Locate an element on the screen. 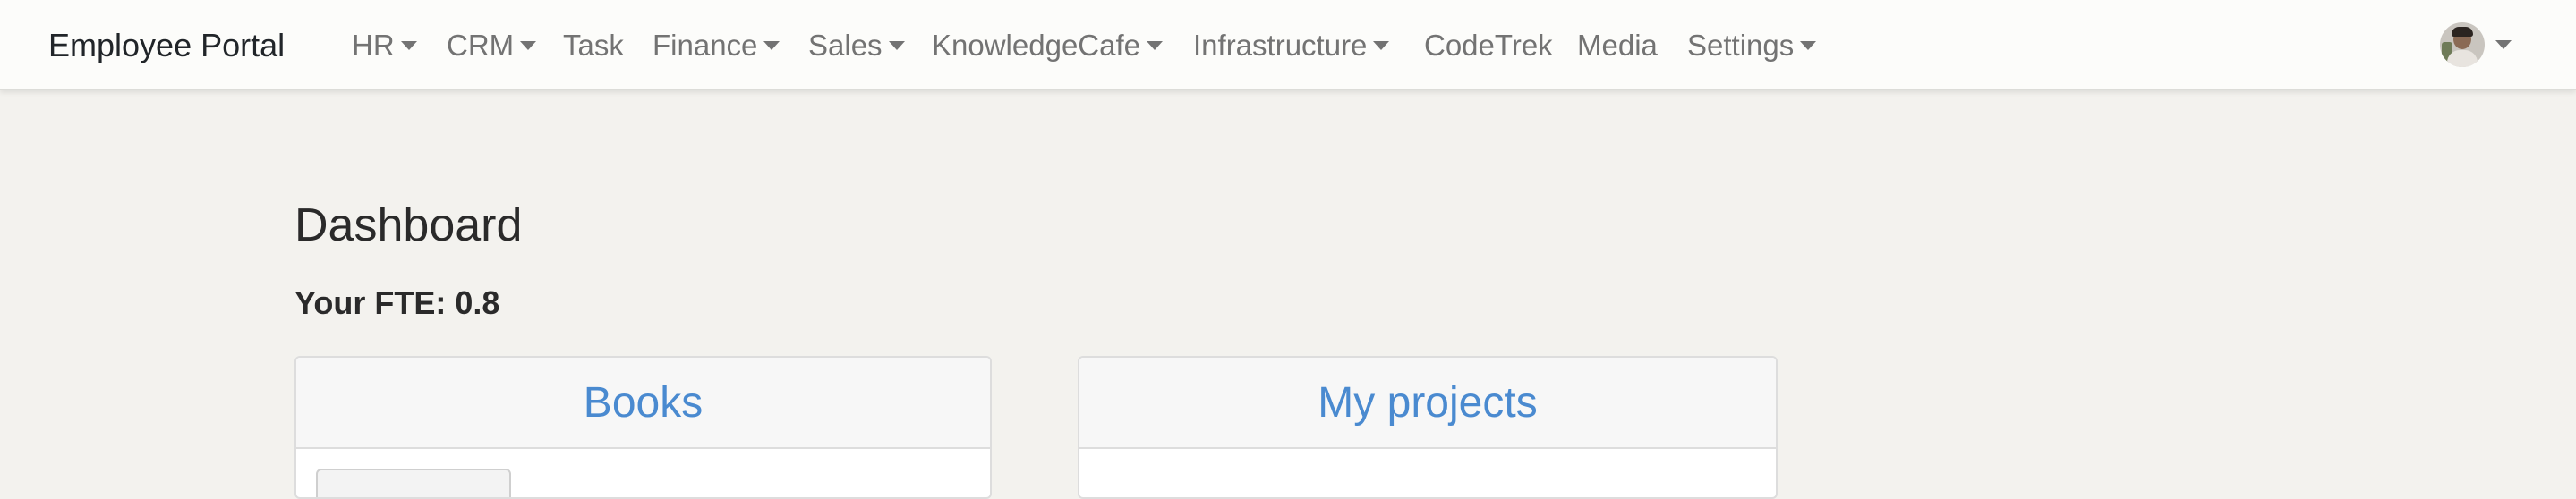  nav-infrastructure: Infrastructure is located at coordinates (1291, 45).